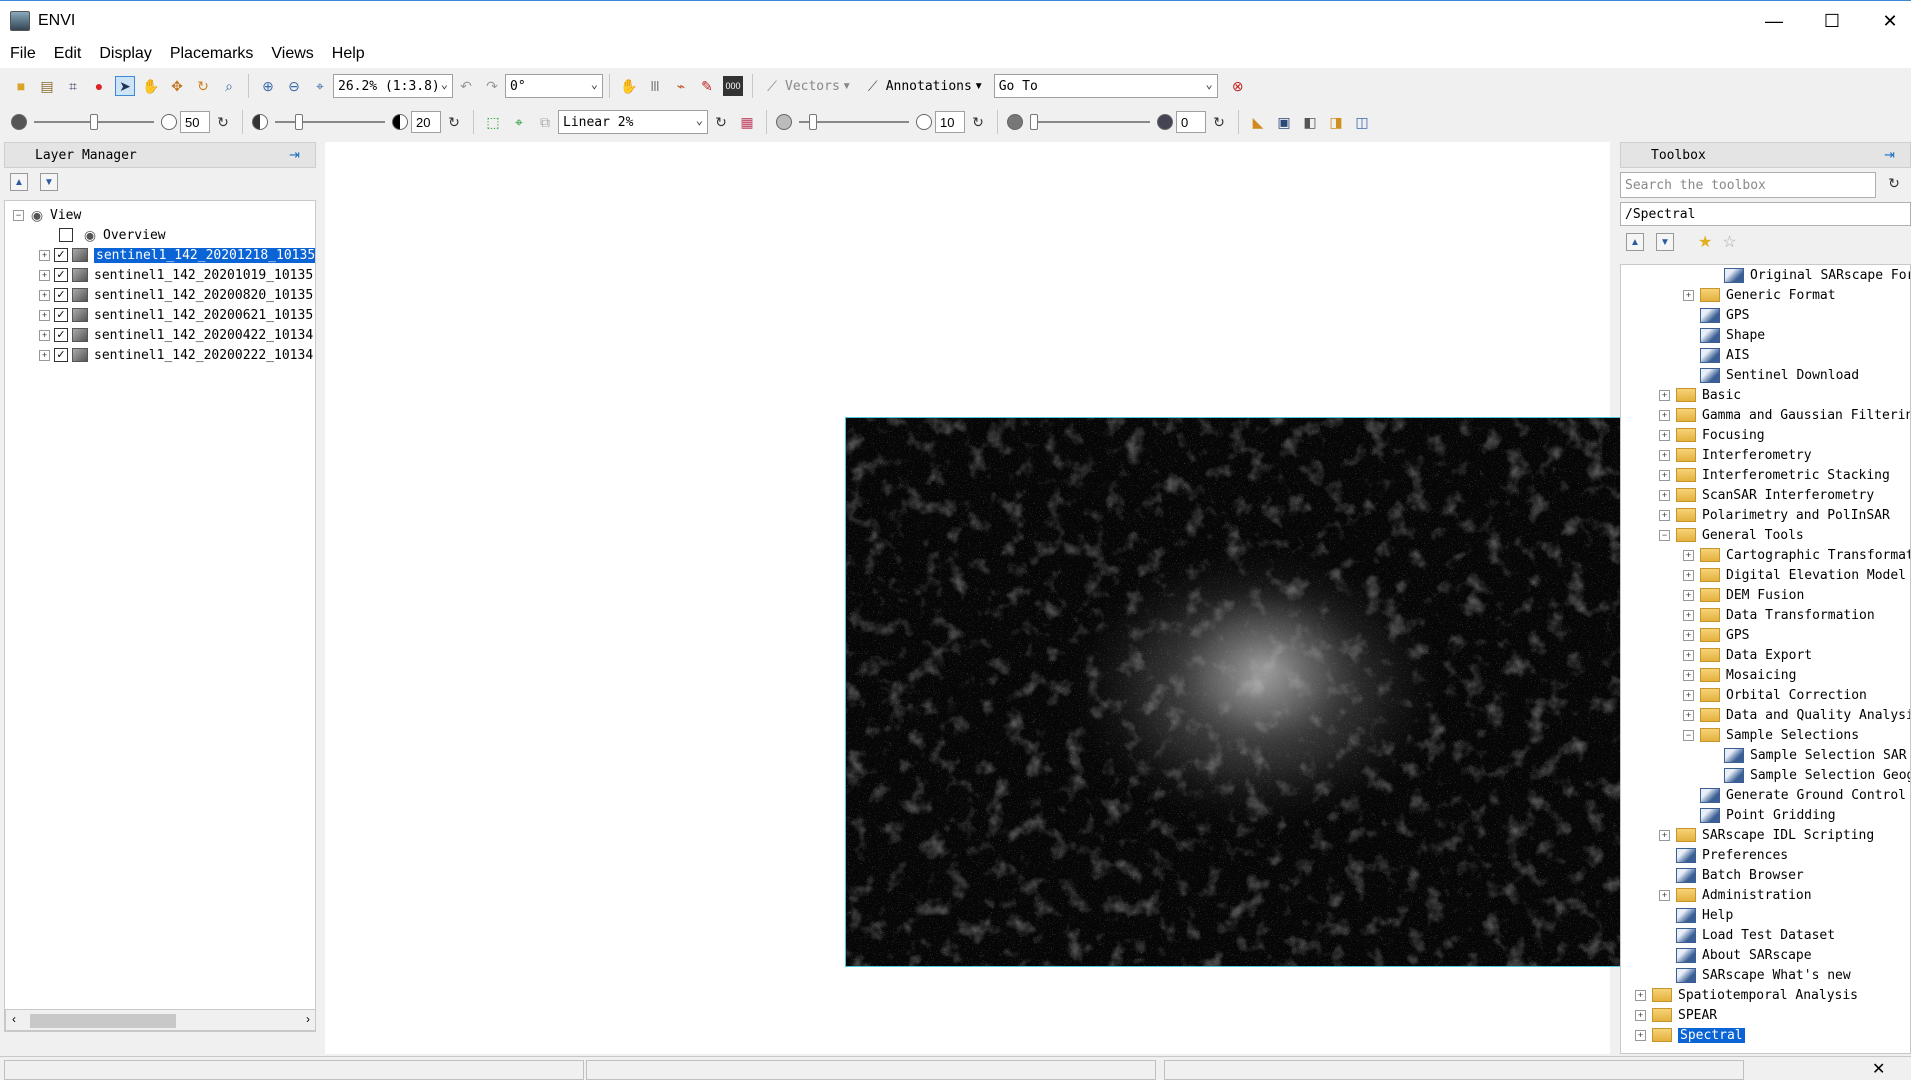 The image size is (1911, 1080). What do you see at coordinates (1664, 535) in the screenshot?
I see `collapse-icon: −` at bounding box center [1664, 535].